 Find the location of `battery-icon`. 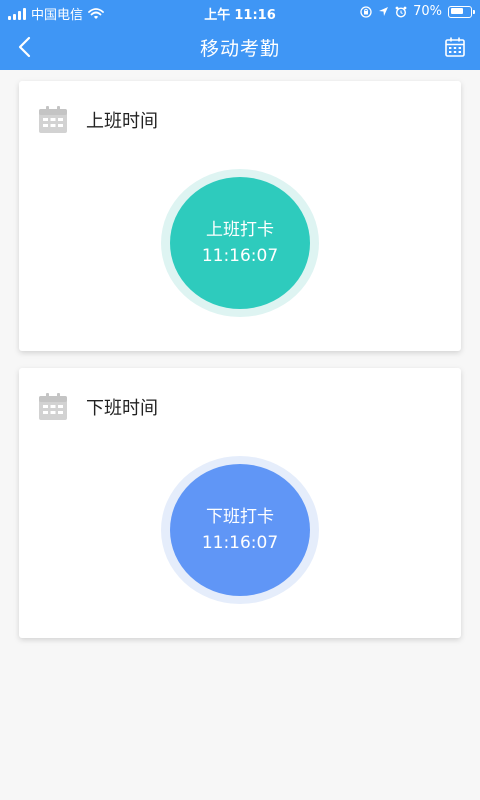

battery-icon is located at coordinates (461, 11).